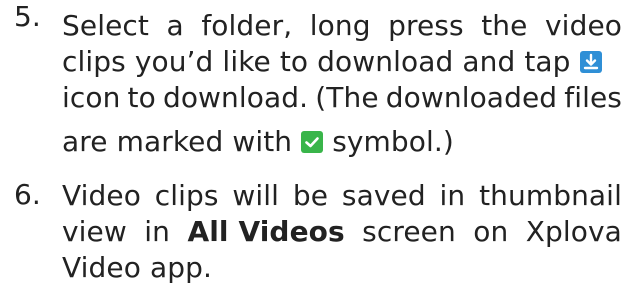 The height and width of the screenshot is (293, 632). What do you see at coordinates (137, 267) in the screenshot?
I see `text-segment: Video app.` at bounding box center [137, 267].